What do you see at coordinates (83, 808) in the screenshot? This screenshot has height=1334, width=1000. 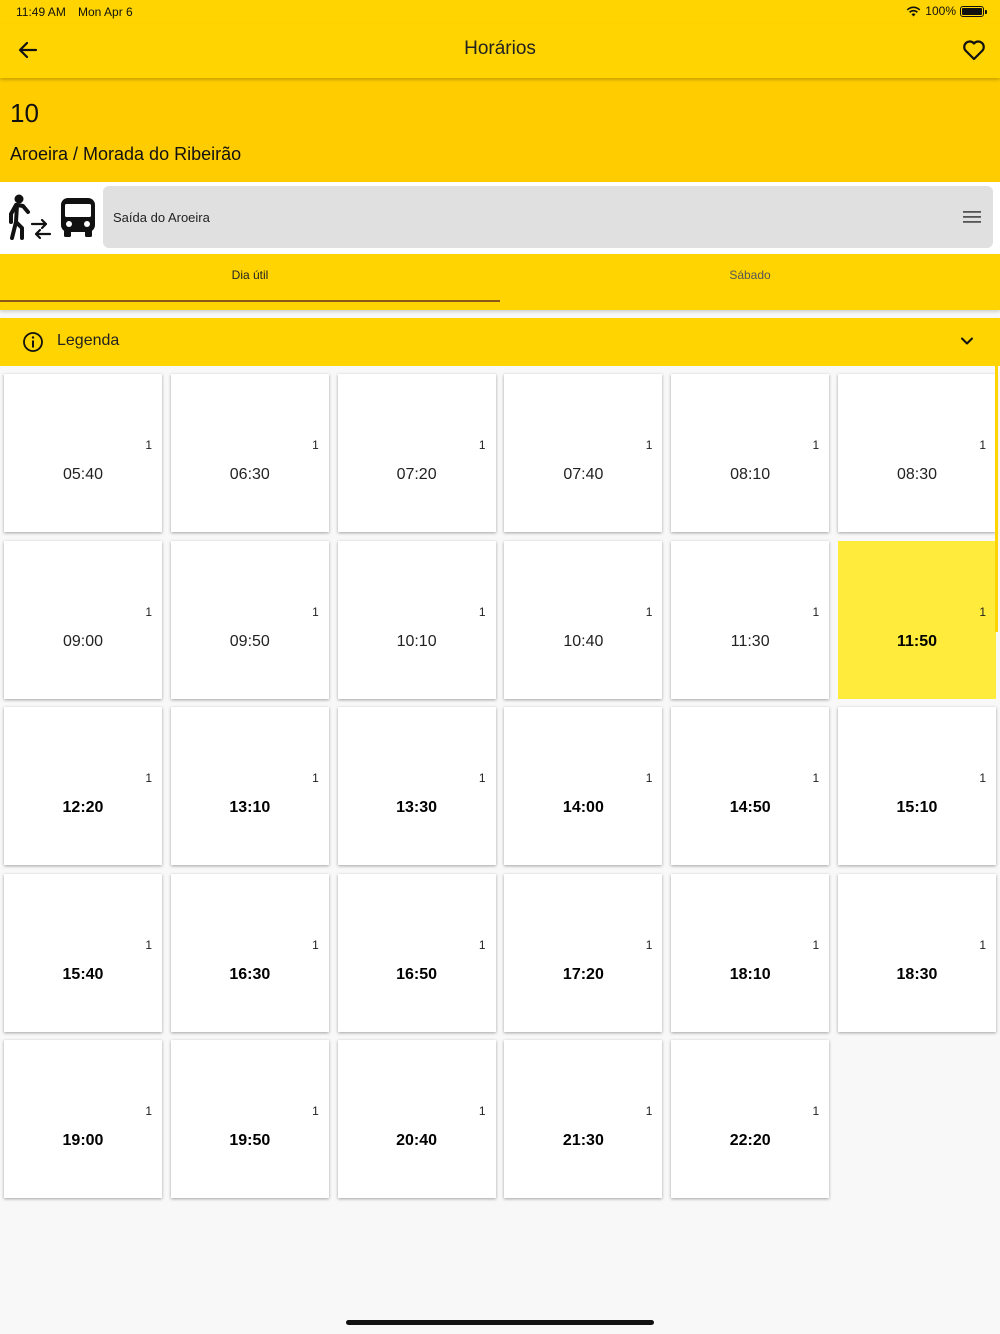 I see `departure-time: 12:20` at bounding box center [83, 808].